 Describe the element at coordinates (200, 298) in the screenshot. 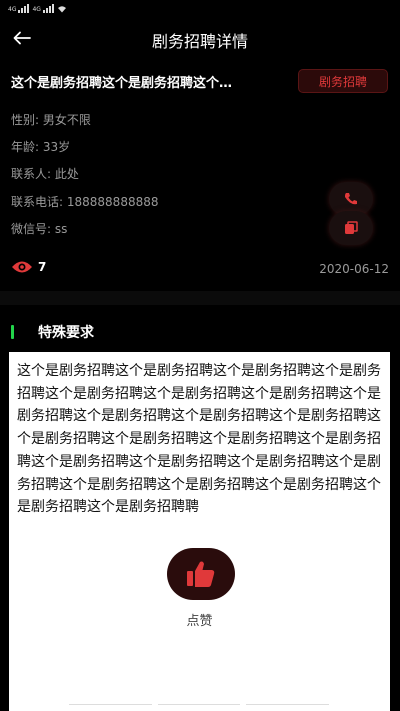

I see `section-divider` at that location.